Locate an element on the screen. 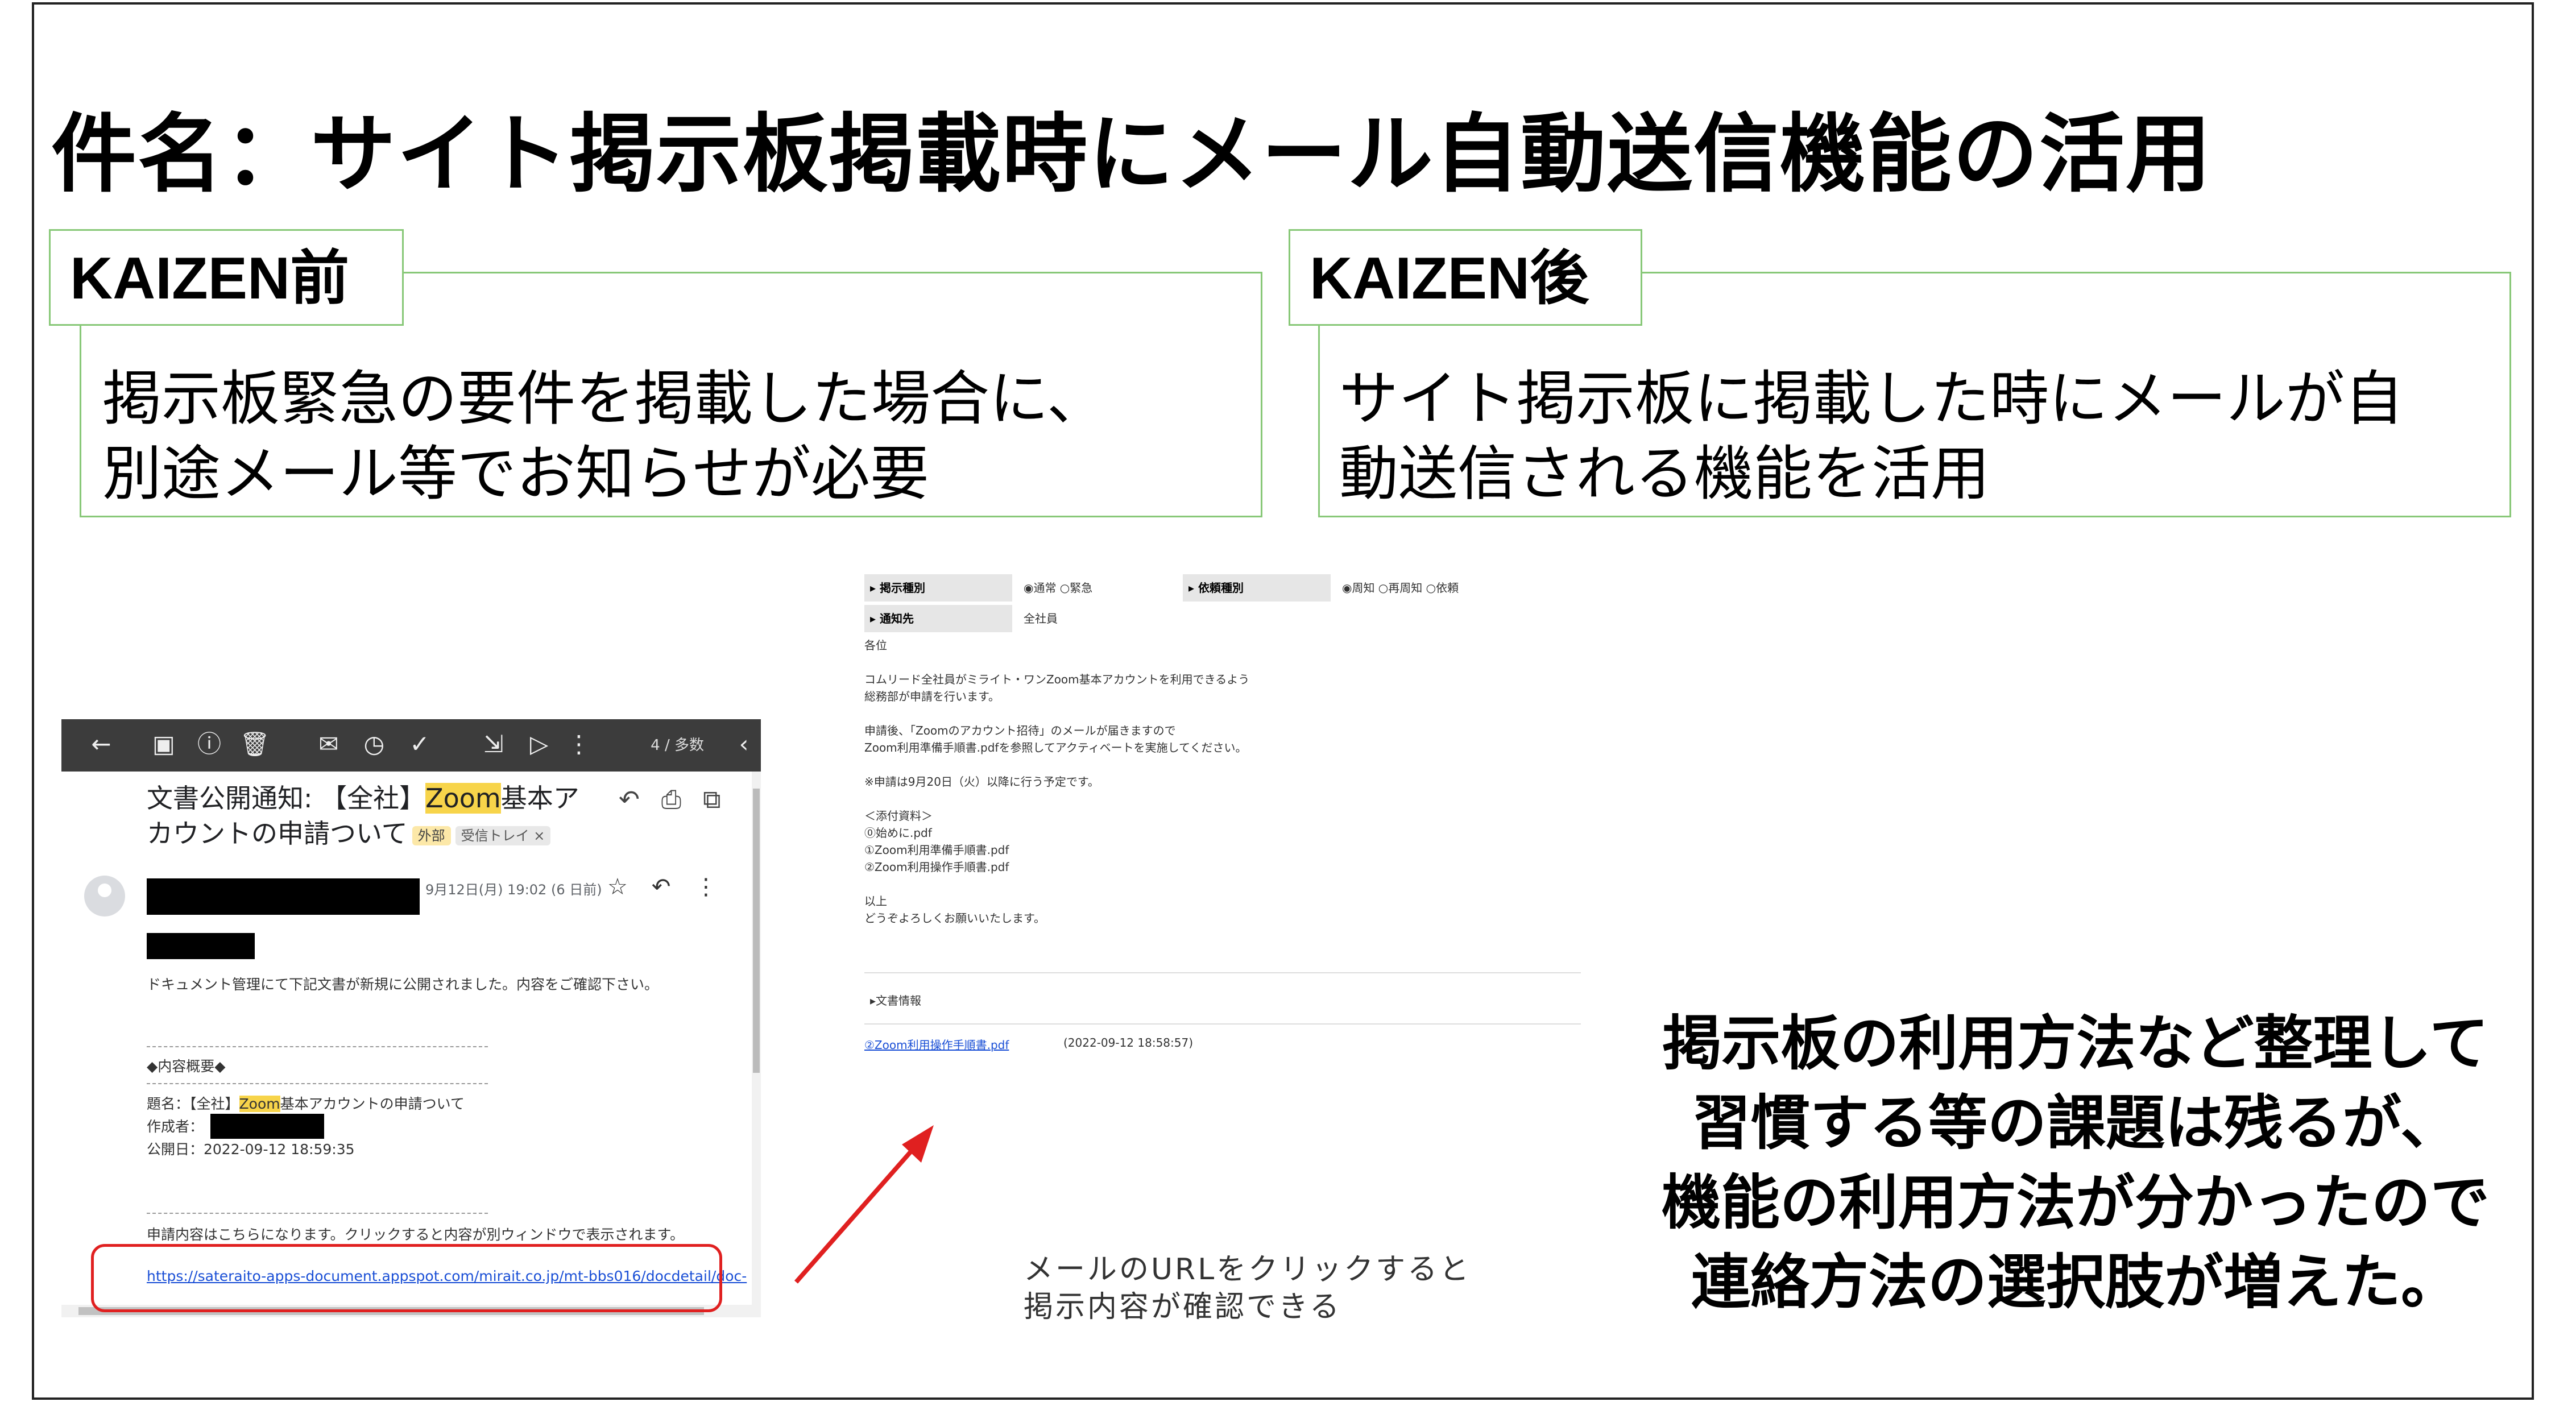 This screenshot has height=1410, width=2576. before-line-2: 別途メール等でお知らせが必要 is located at coordinates (515, 474).